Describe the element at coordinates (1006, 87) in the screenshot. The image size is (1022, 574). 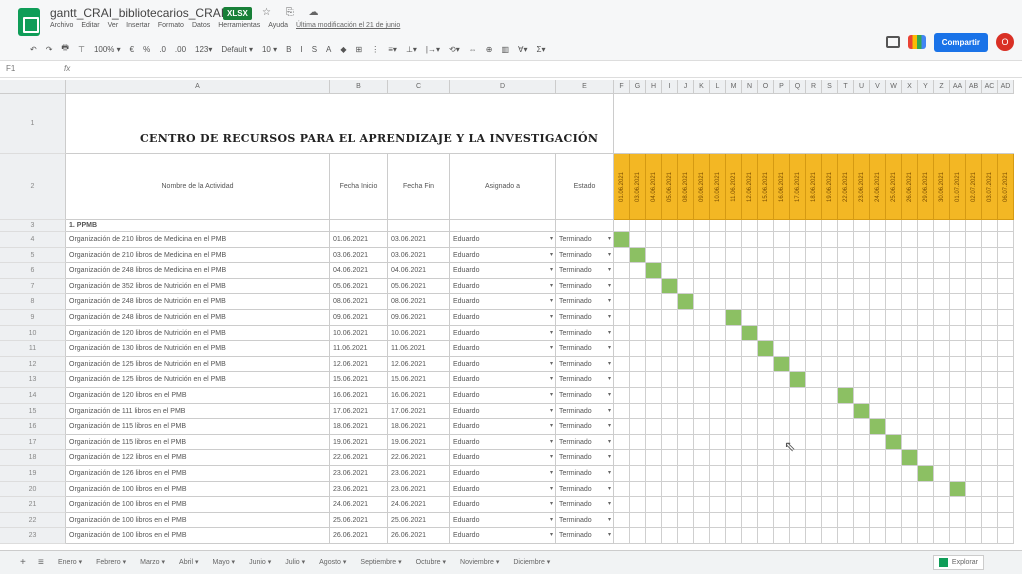
I see `column-header: AD` at that location.